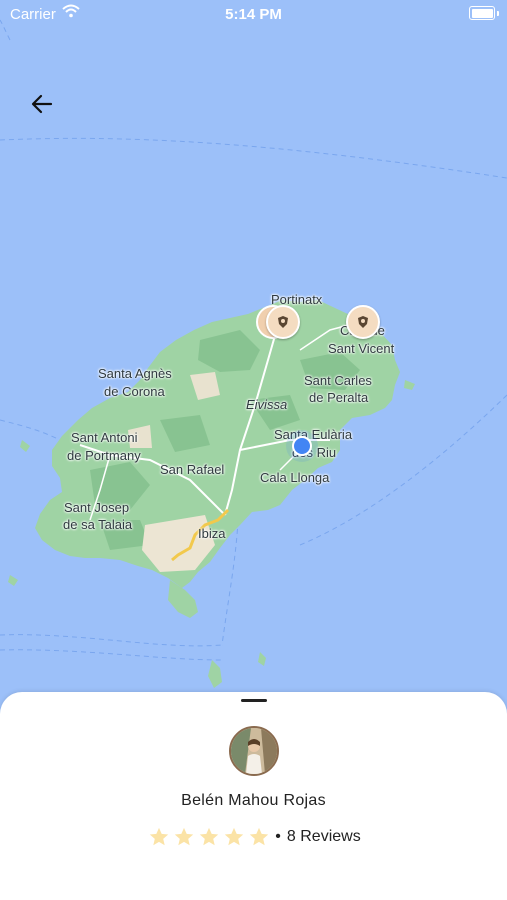 This screenshot has height=900, width=507. I want to click on map-label-sant-vicent: Sant Vicent, so click(361, 348).